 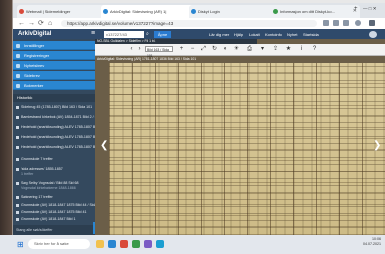 I want to click on header-link-help: Hjälp, so click(x=238, y=34).